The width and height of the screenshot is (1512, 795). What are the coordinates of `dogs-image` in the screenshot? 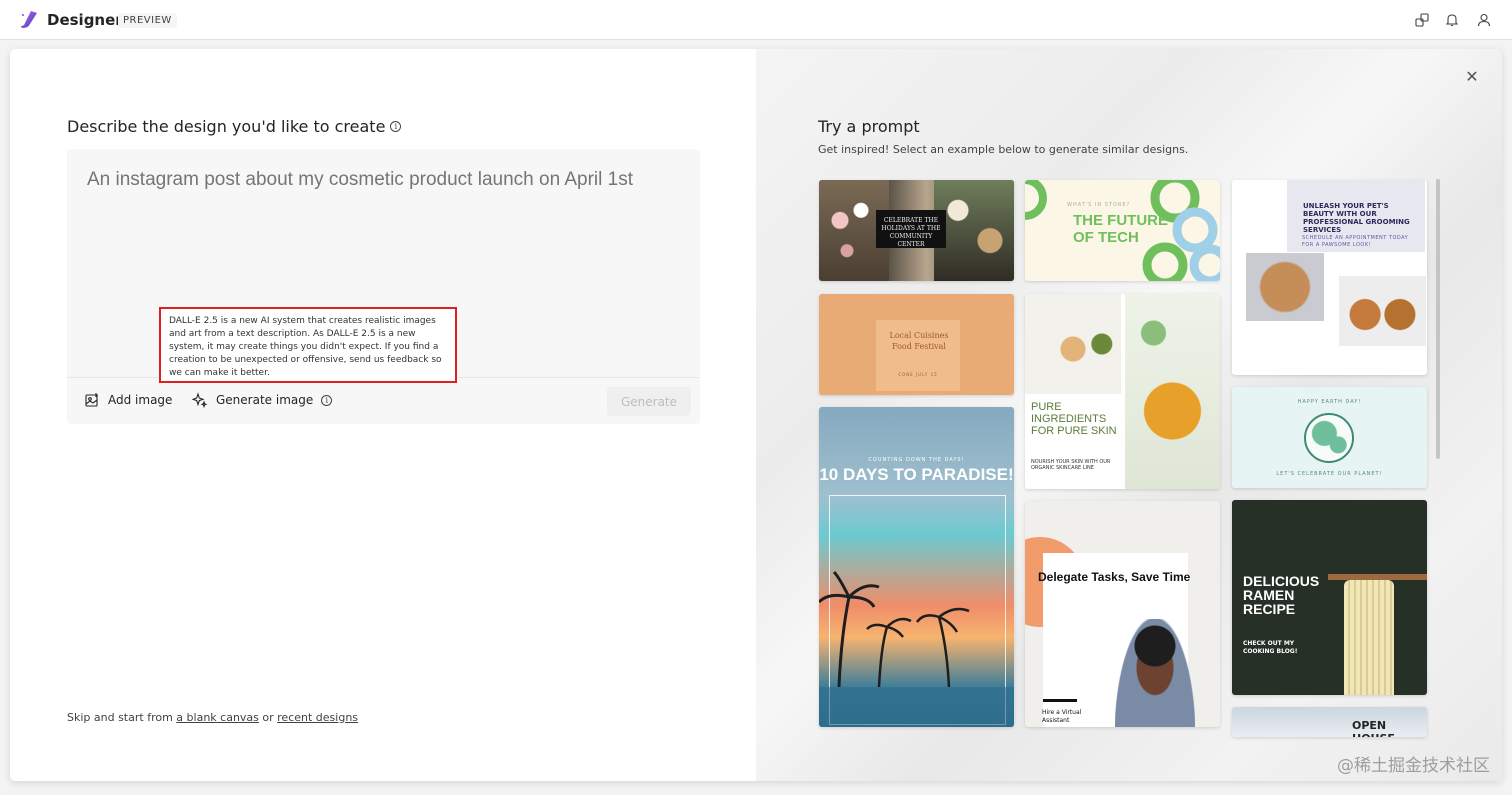 It's located at (1382, 311).